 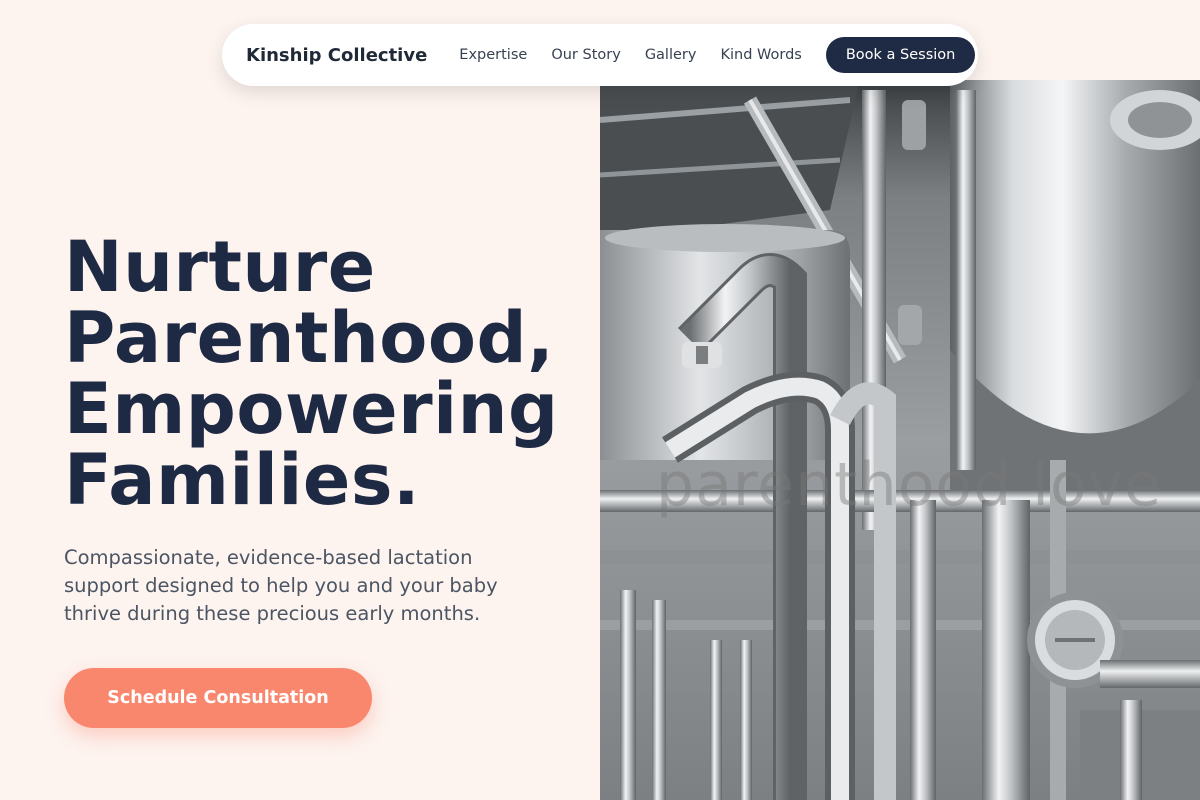 What do you see at coordinates (218, 698) in the screenshot?
I see `schedule-consultation-button: Schedule Consultation` at bounding box center [218, 698].